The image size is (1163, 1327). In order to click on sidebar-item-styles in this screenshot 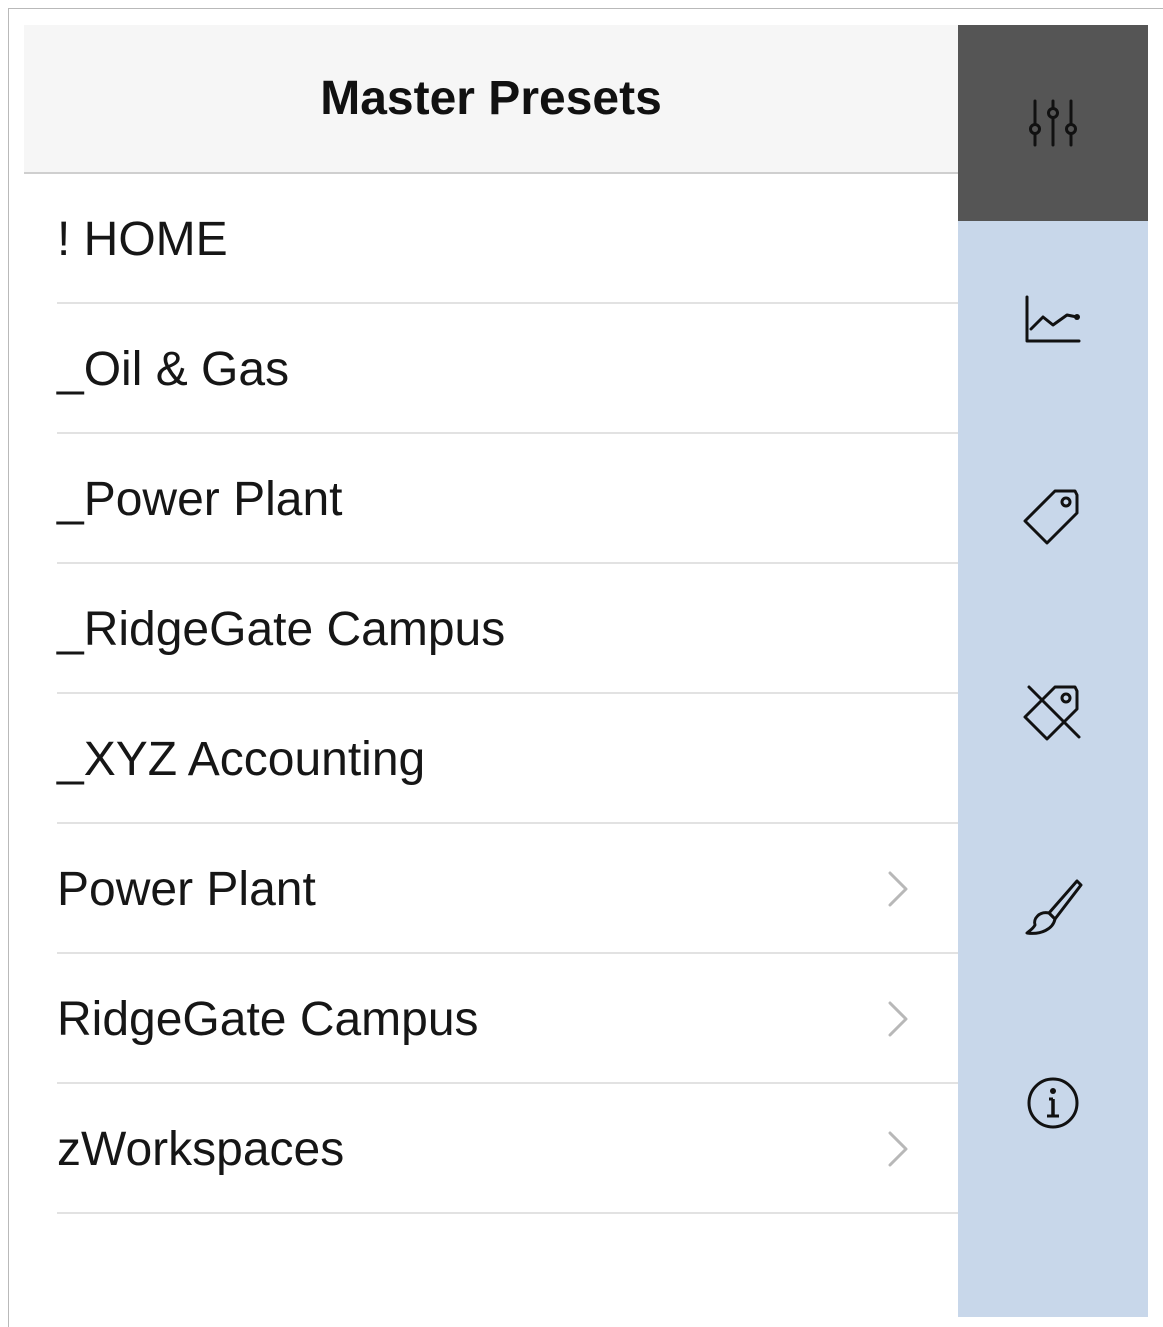, I will do `click(1053, 907)`.